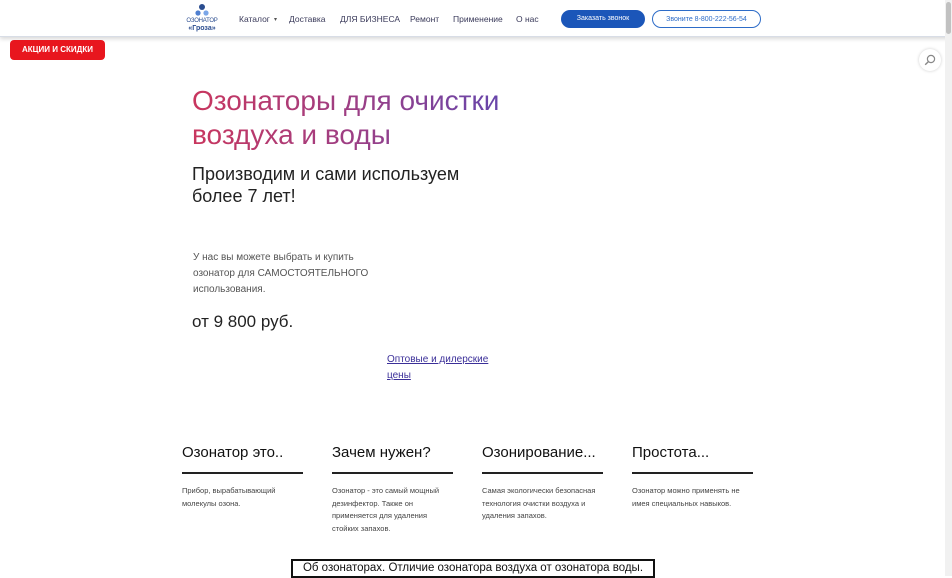 The width and height of the screenshot is (952, 578). Describe the element at coordinates (233, 452) in the screenshot. I see `feature-title: Озонатор это..` at that location.